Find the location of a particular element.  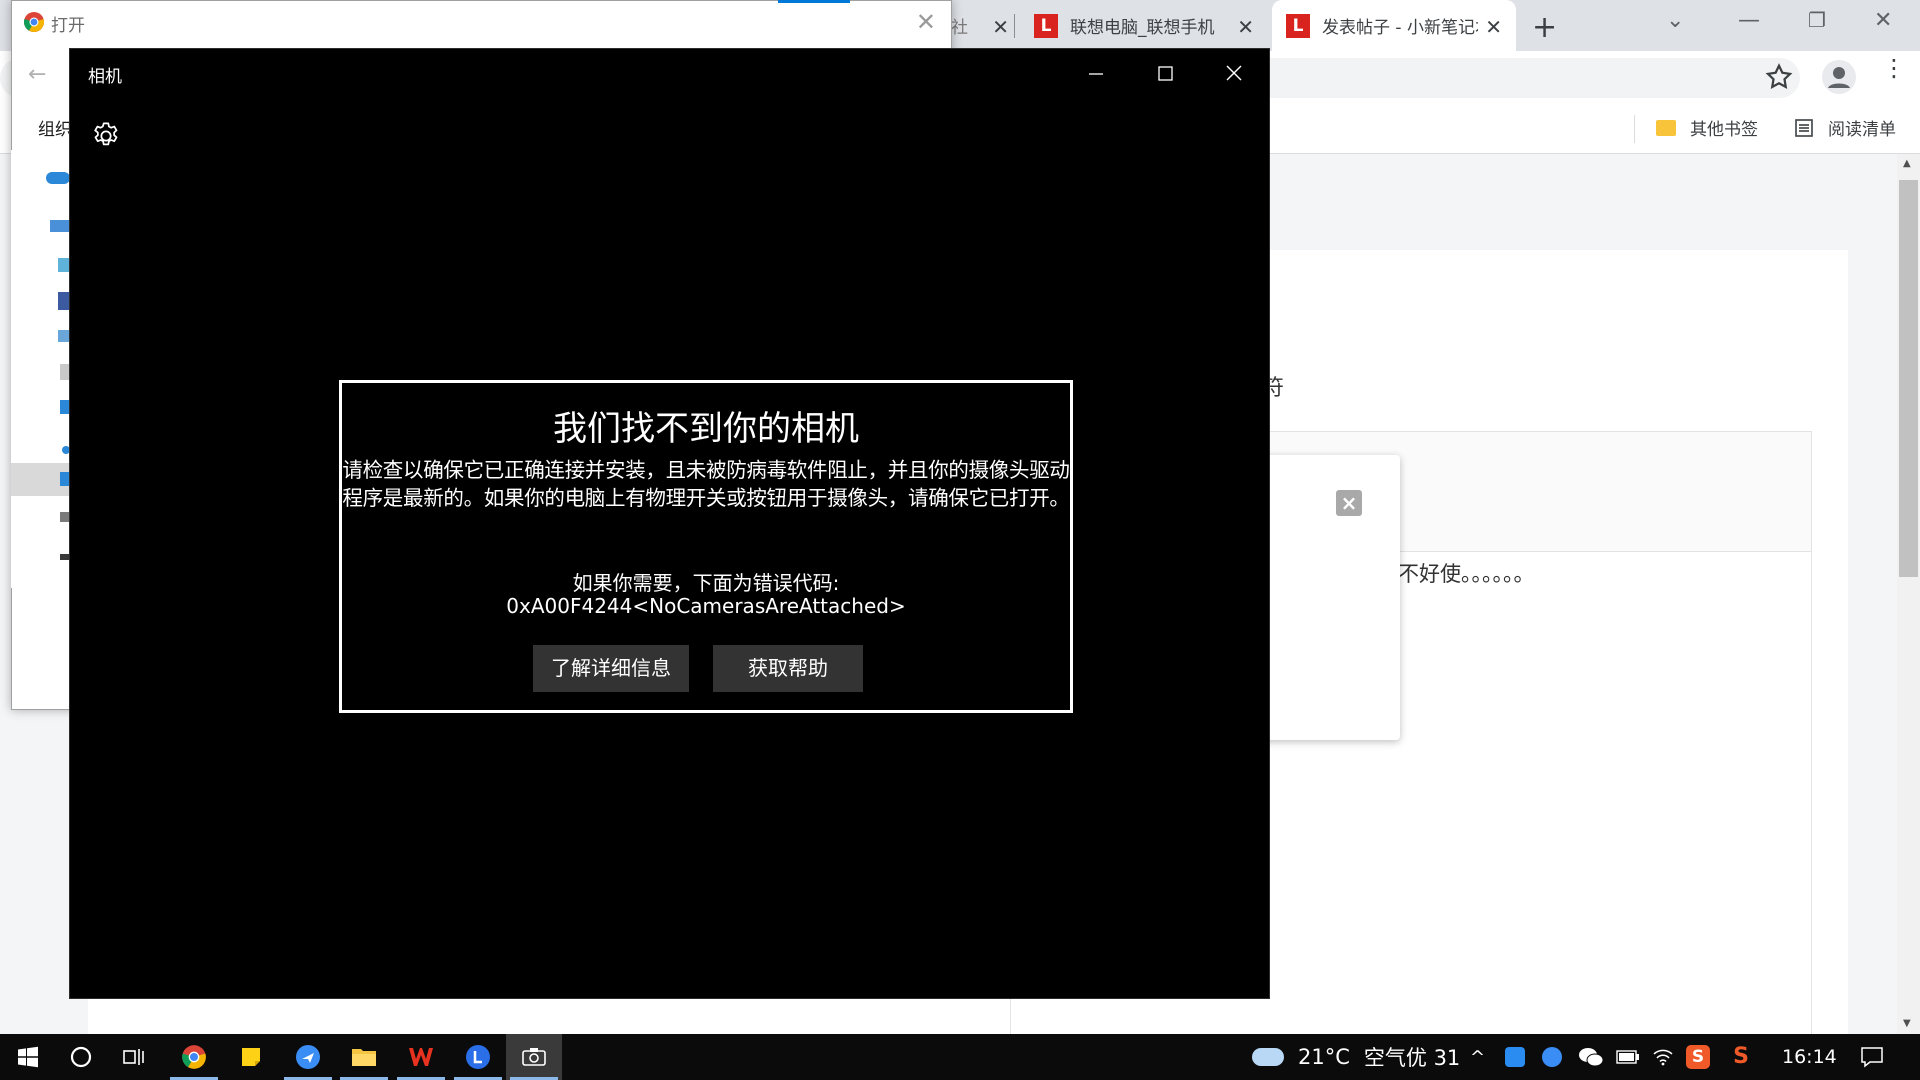

bookmark-other: 其他书签 is located at coordinates (1707, 127).